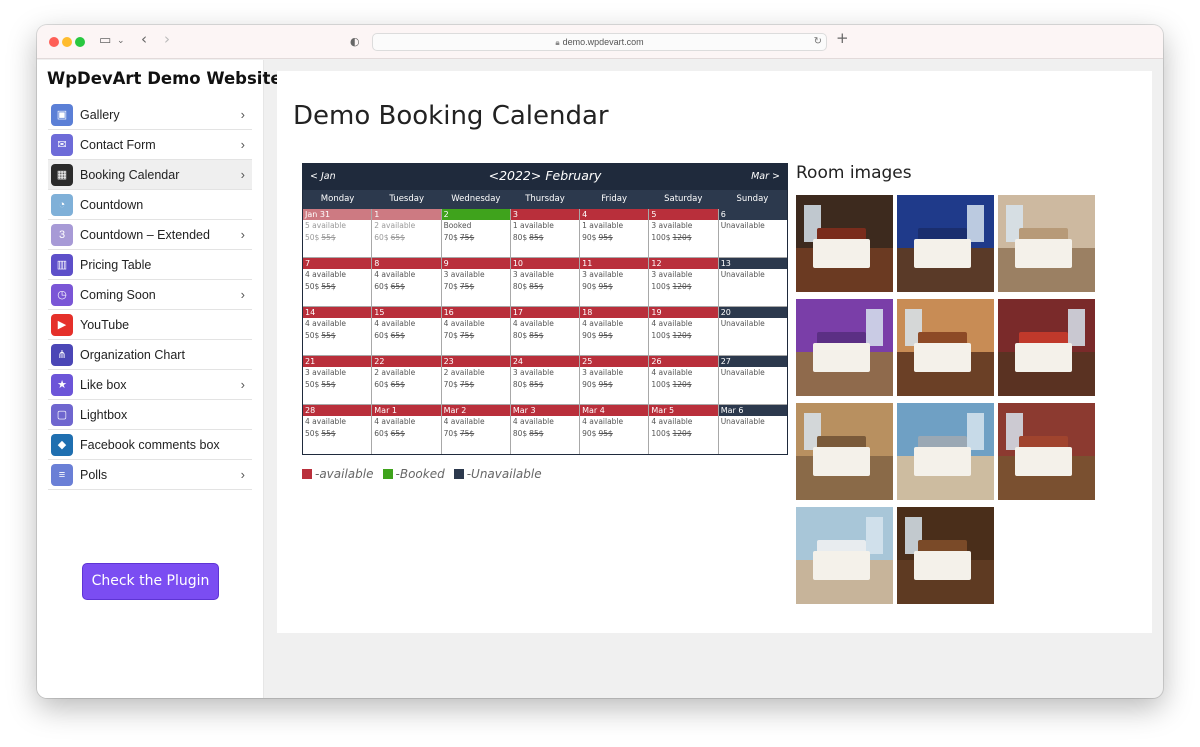 The width and height of the screenshot is (1200, 747). I want to click on calendar-day-cell: 14 4 available 50$ 55$, so click(338, 331).